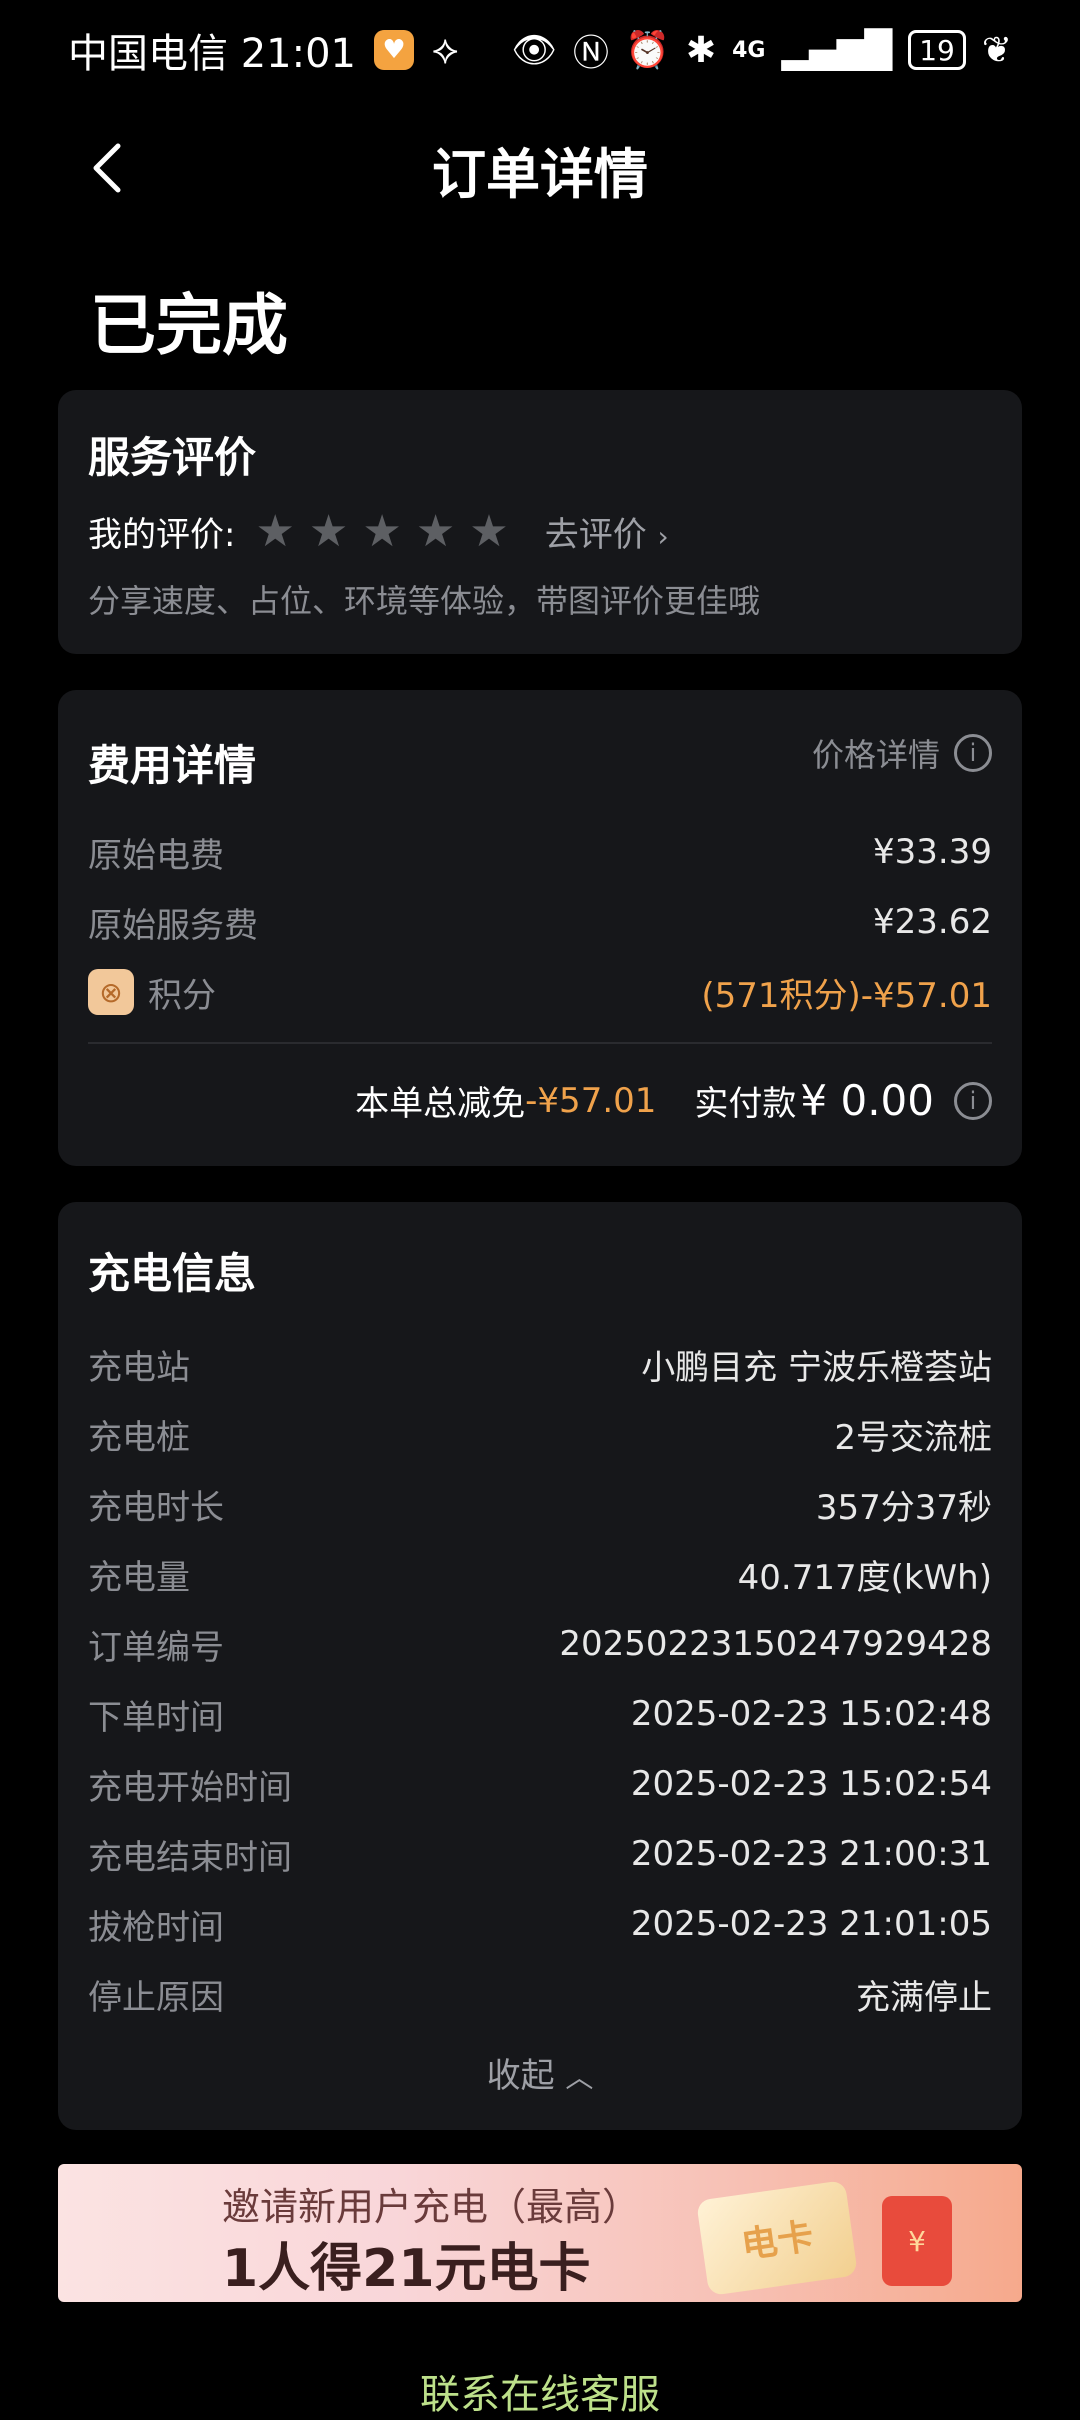  Describe the element at coordinates (534, 50) in the screenshot. I see `eye-icon: 👁` at that location.